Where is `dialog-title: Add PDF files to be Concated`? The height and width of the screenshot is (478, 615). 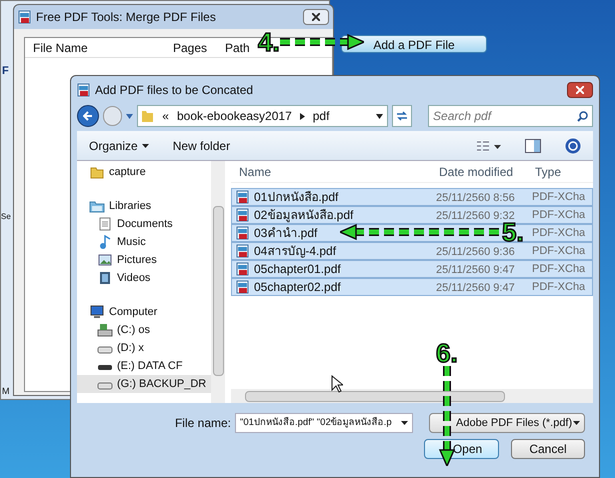
dialog-title: Add PDF files to be Concated is located at coordinates (174, 90).